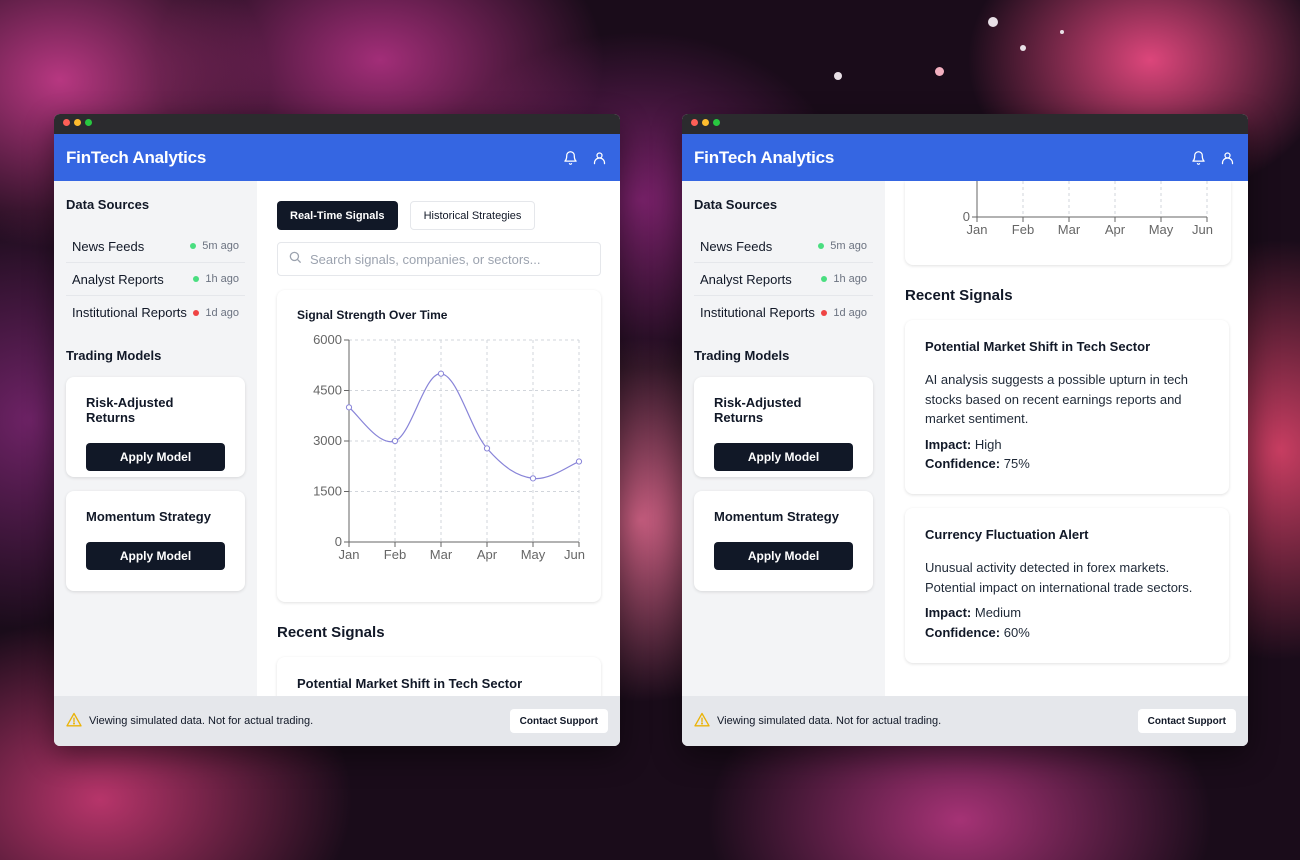 The image size is (1300, 860). What do you see at coordinates (464, 426) in the screenshot?
I see `chart-series-line` at bounding box center [464, 426].